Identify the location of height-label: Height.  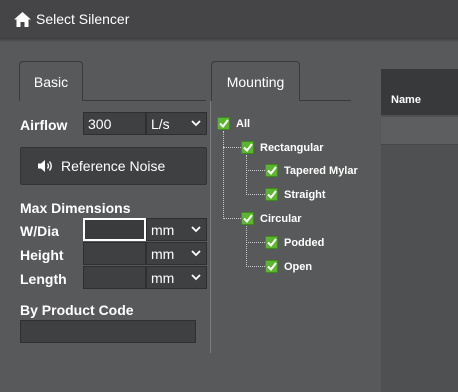
(42, 255).